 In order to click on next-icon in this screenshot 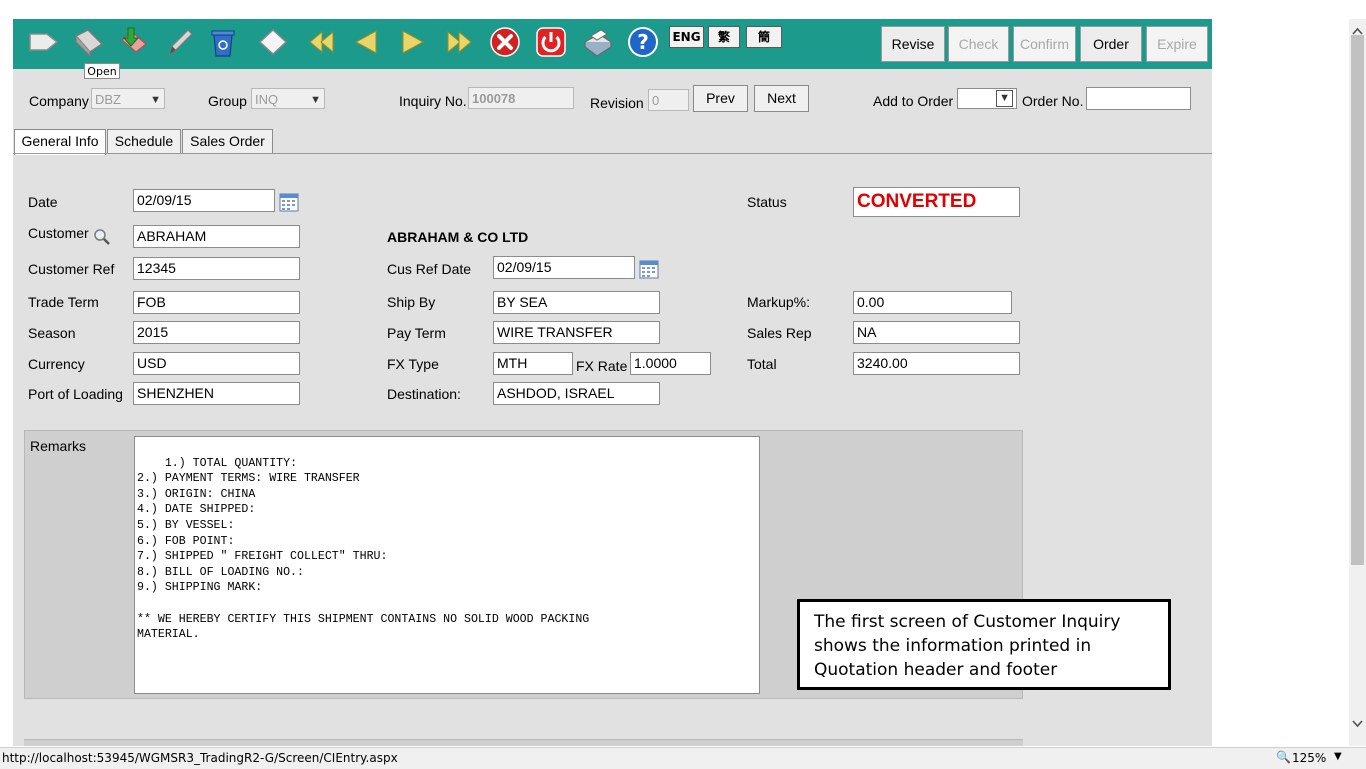, I will do `click(413, 42)`.